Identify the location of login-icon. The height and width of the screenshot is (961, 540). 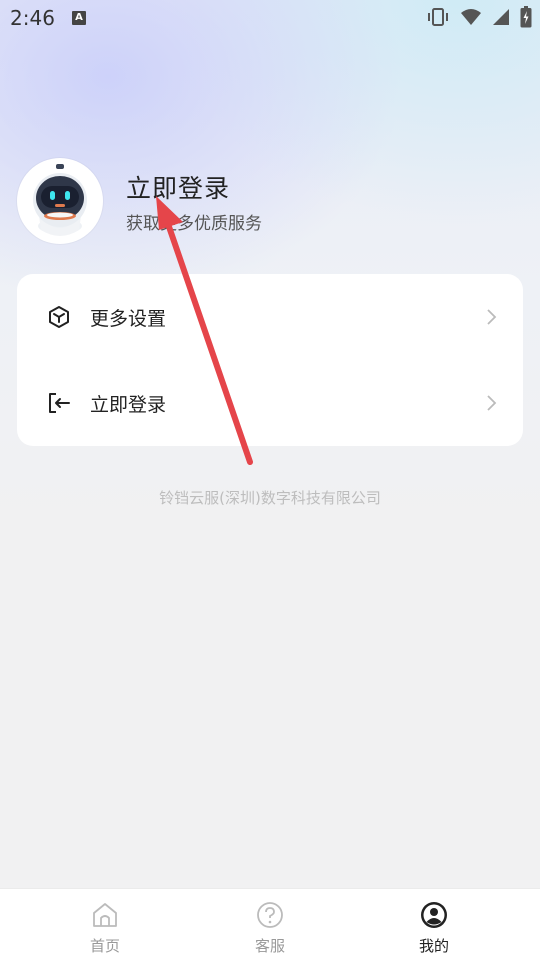
(59, 403).